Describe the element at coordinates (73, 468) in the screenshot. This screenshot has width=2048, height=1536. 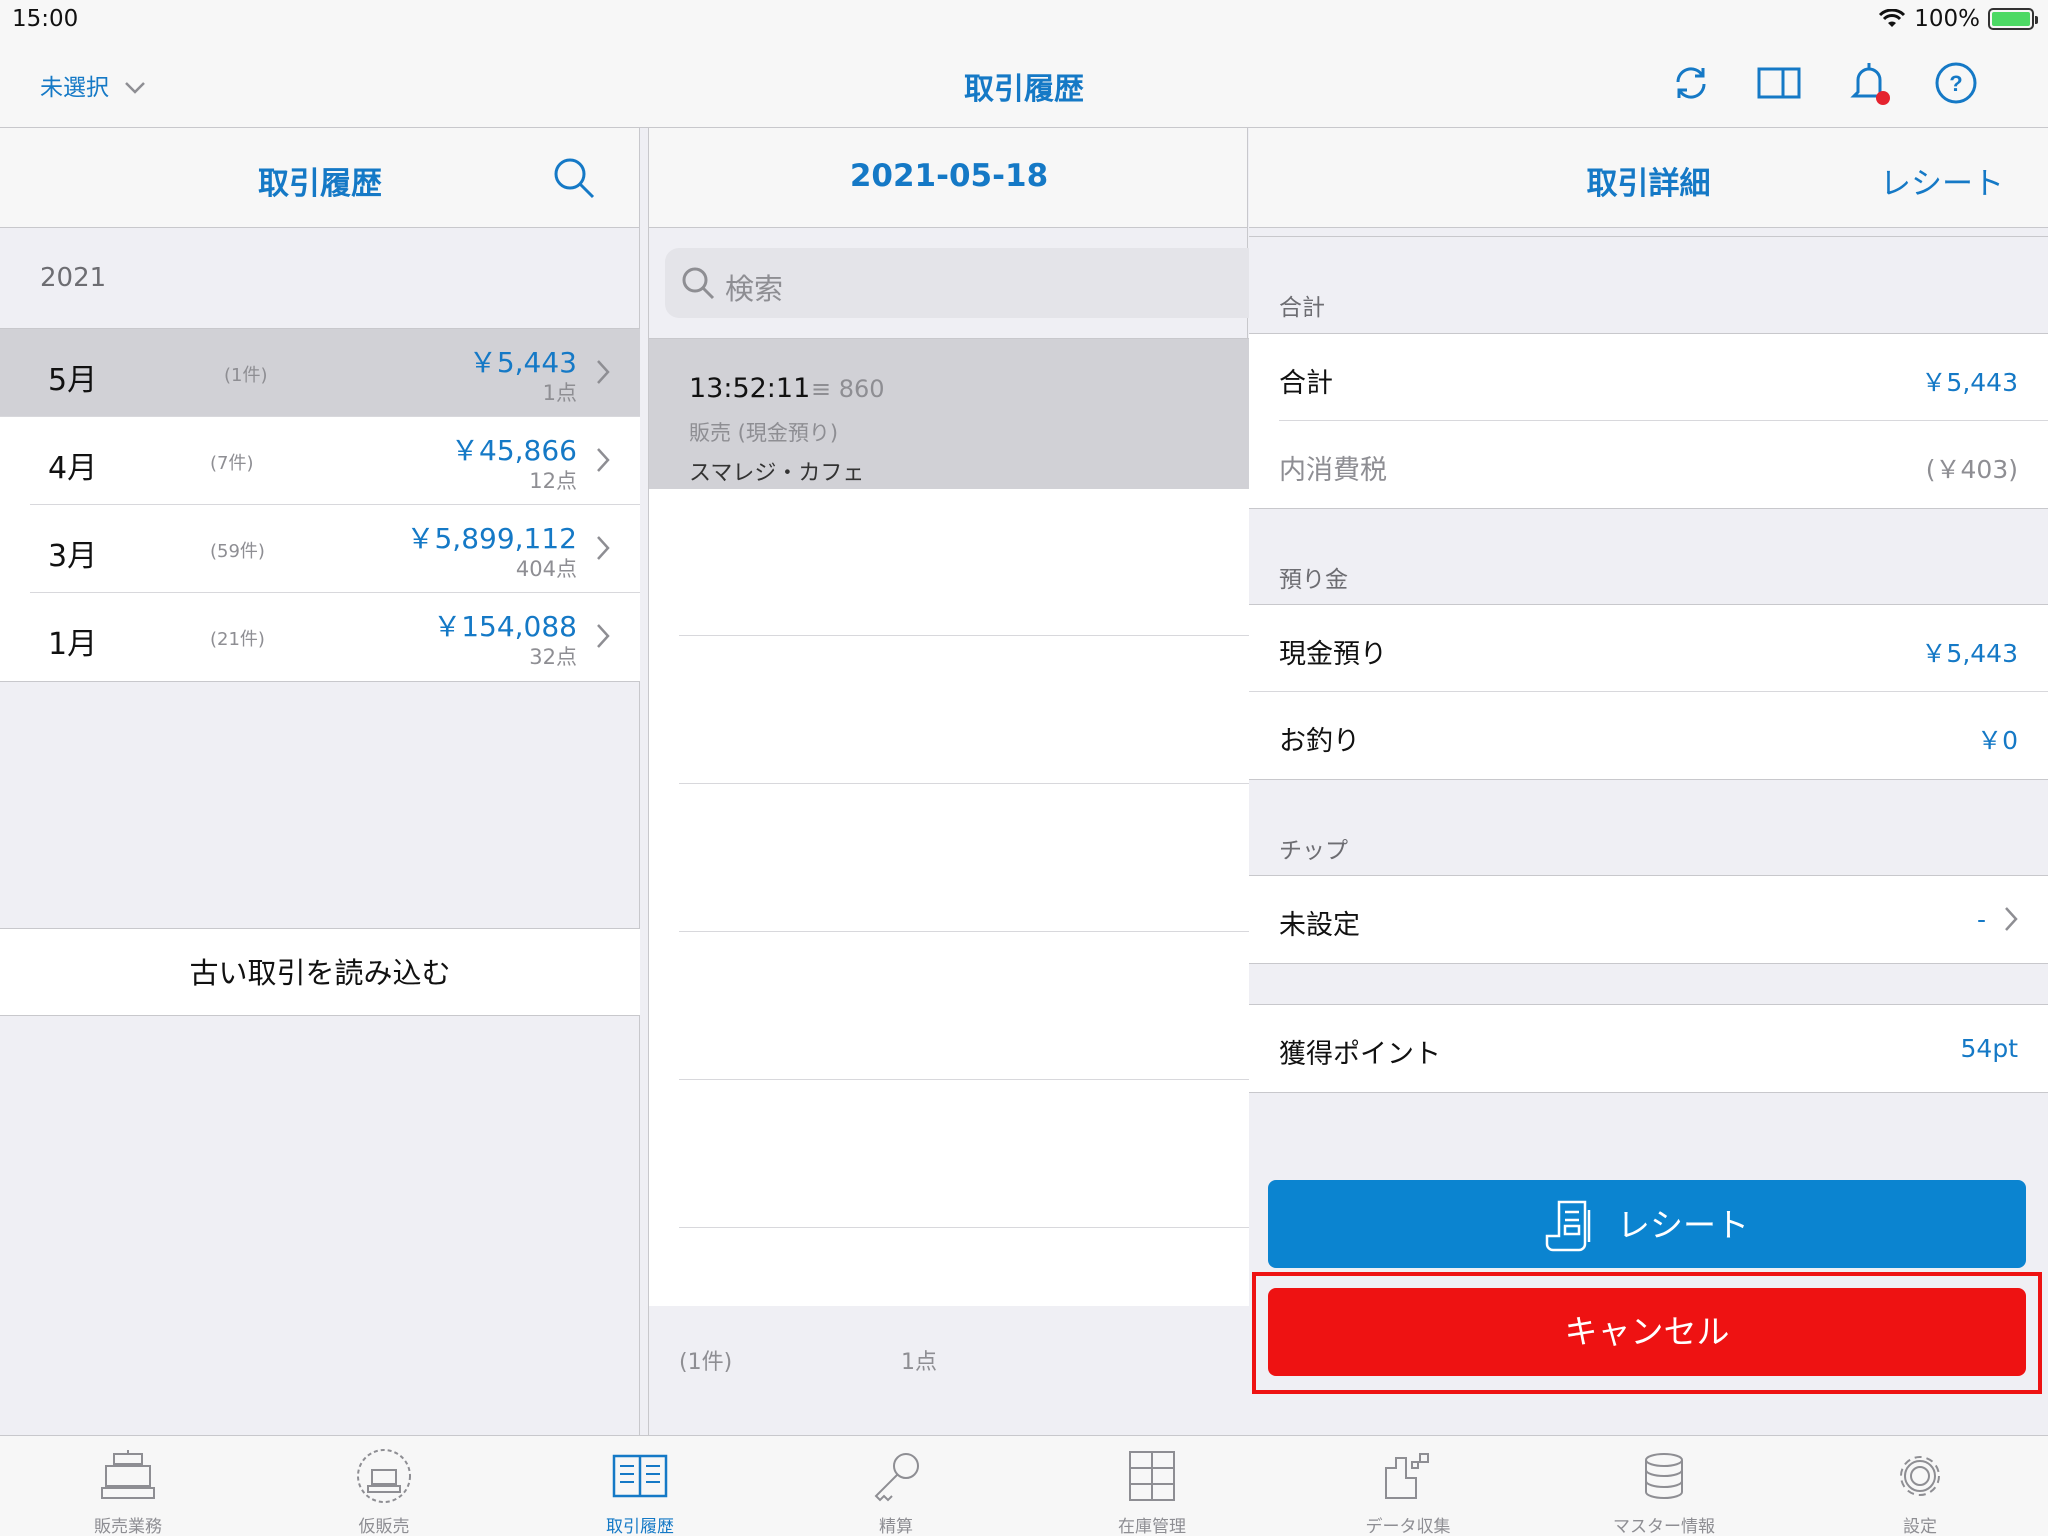
I see `month-label: 4月` at that location.